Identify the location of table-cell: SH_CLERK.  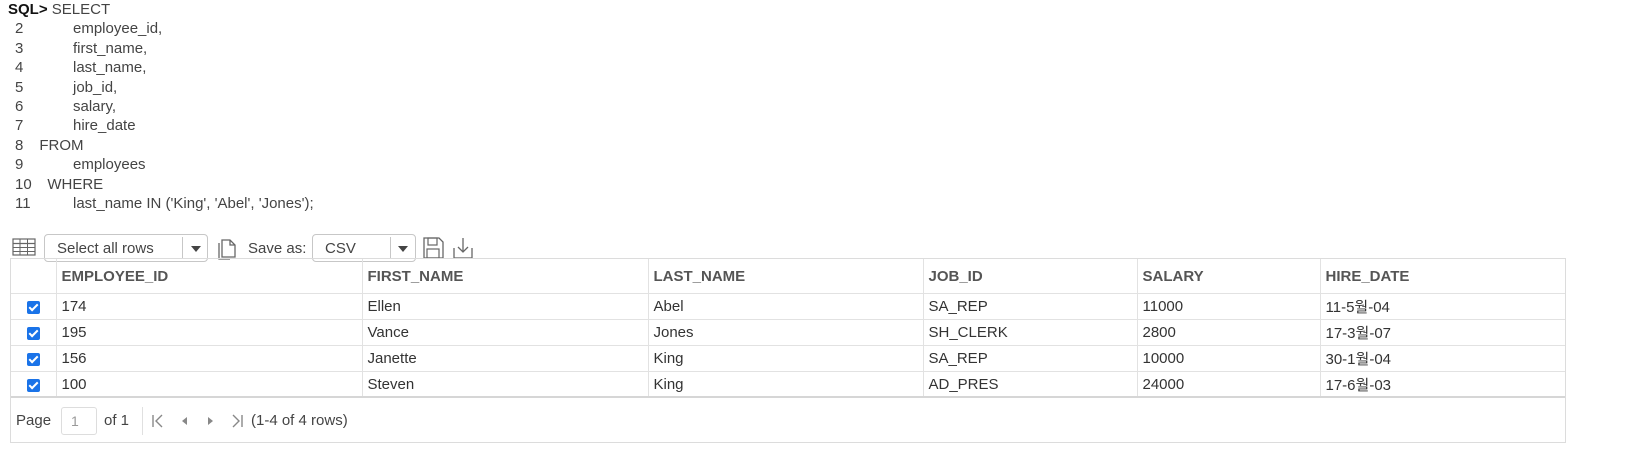
(1030, 332).